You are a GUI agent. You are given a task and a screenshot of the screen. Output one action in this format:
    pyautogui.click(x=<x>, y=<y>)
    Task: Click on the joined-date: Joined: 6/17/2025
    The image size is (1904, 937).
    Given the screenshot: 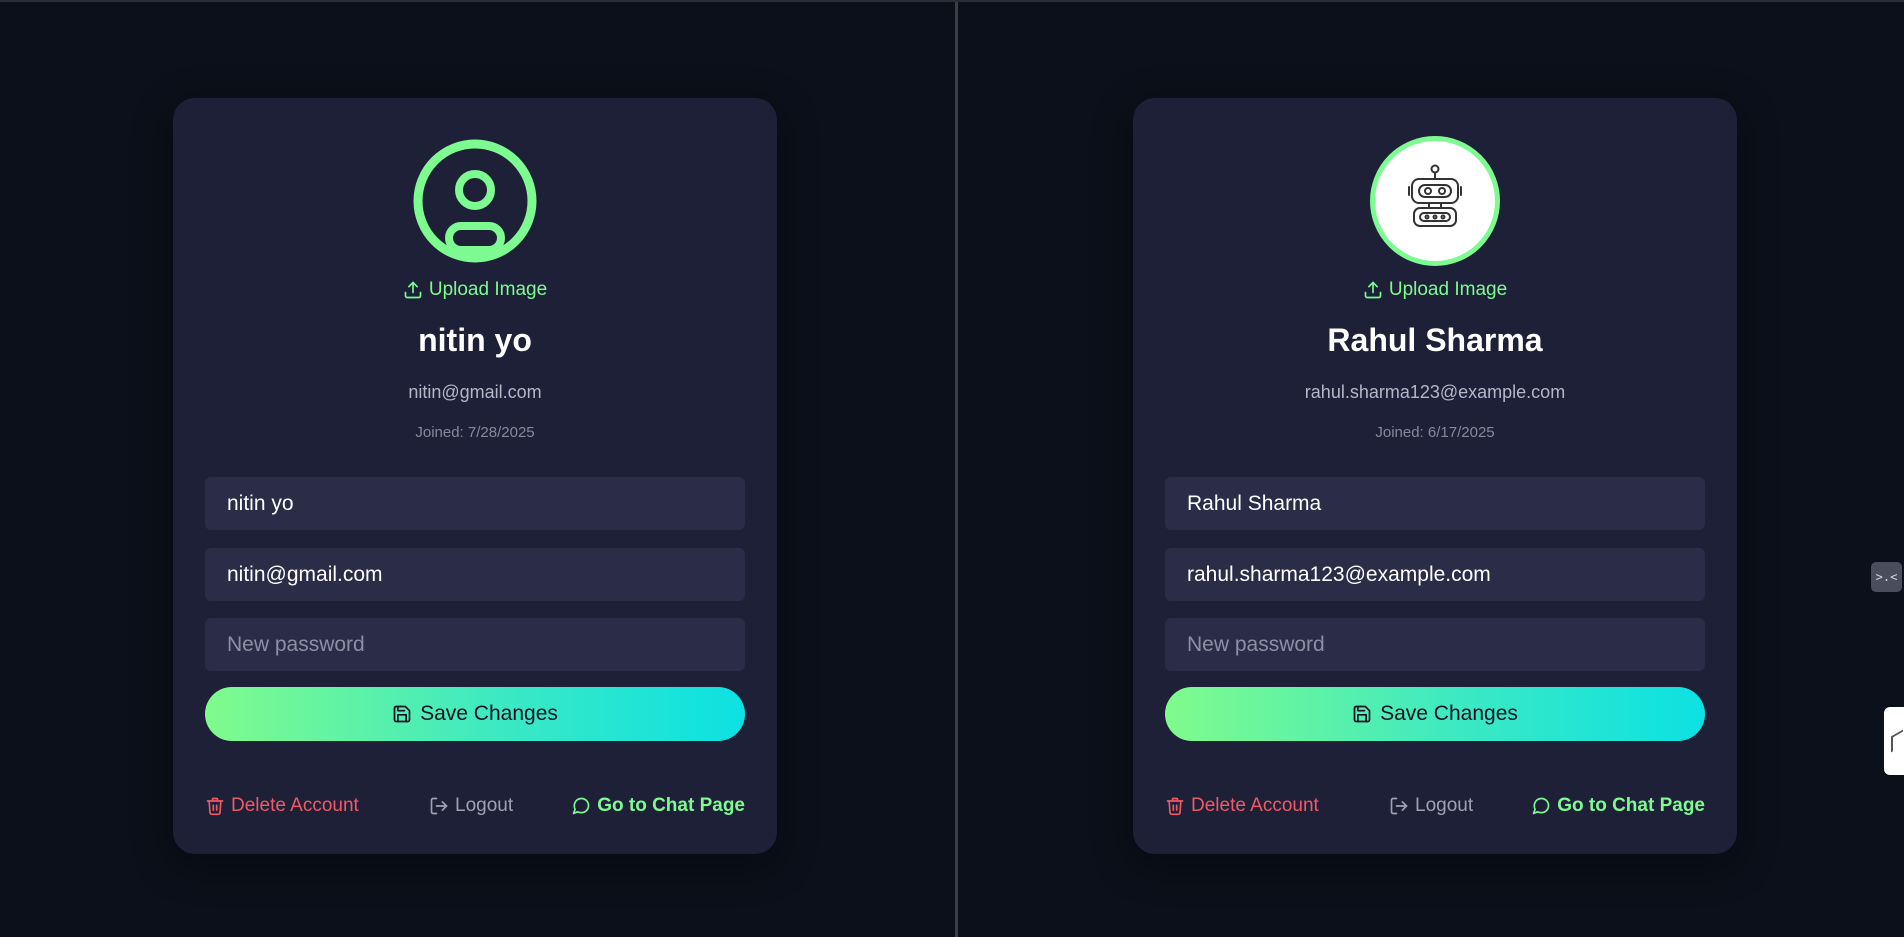 What is the action you would take?
    pyautogui.click(x=1435, y=432)
    